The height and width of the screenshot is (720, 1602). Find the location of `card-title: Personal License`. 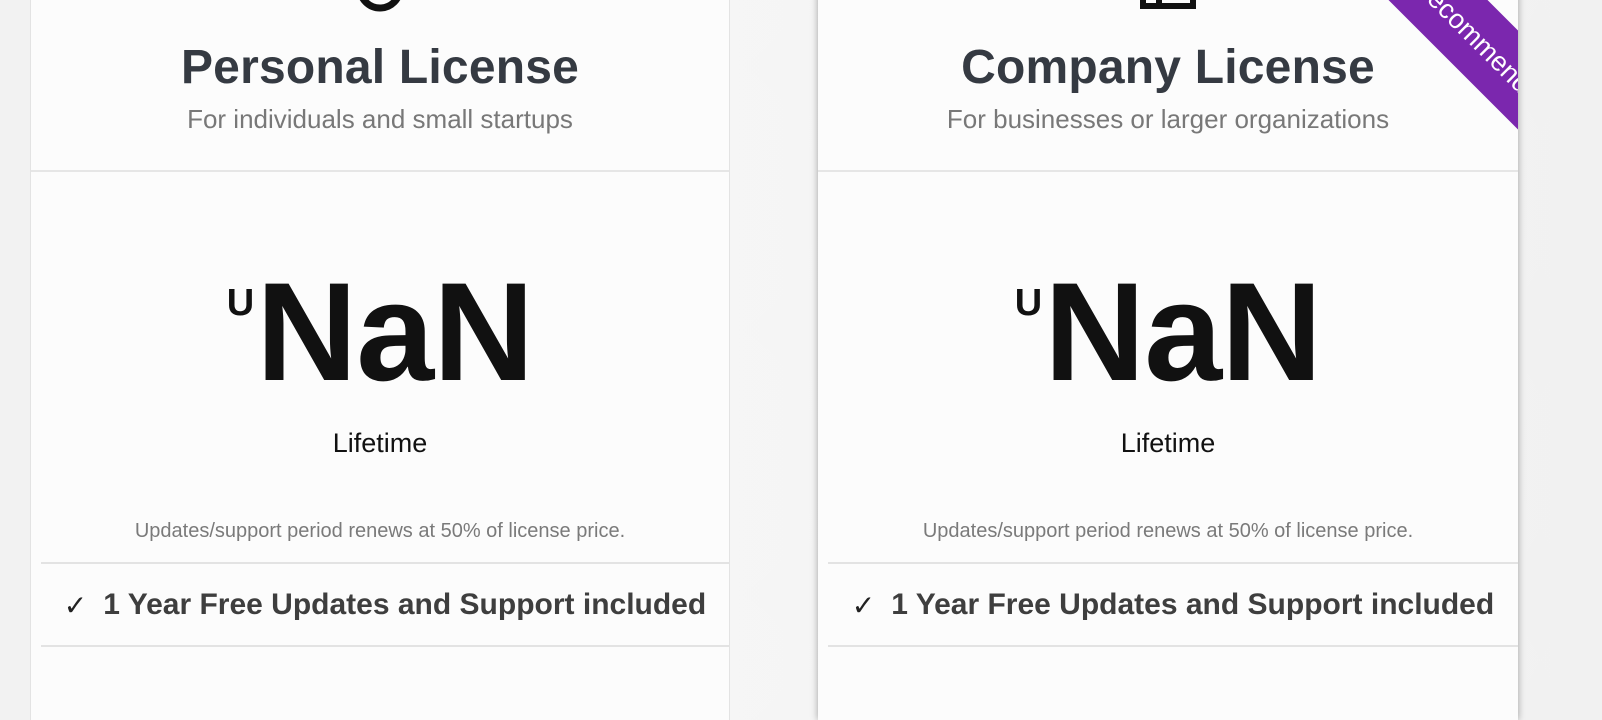

card-title: Personal License is located at coordinates (380, 67).